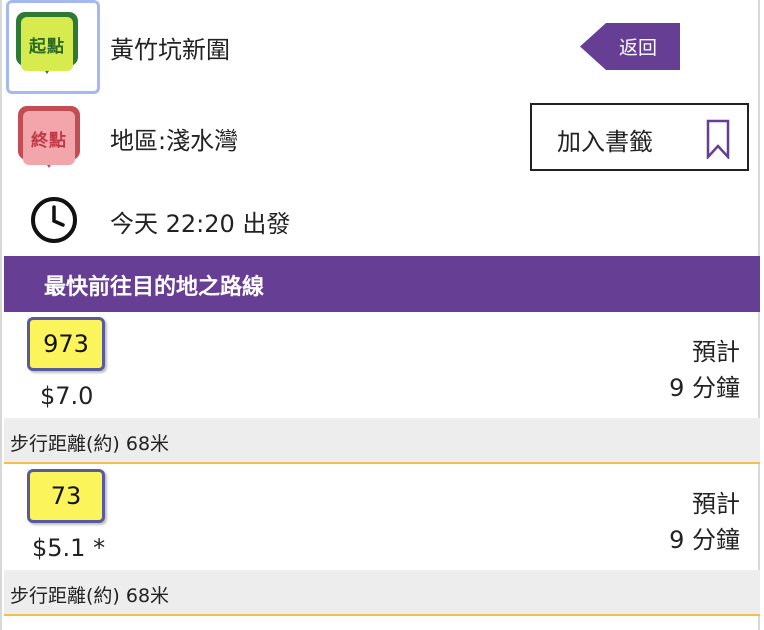 This screenshot has height=630, width=764. I want to click on fastest-routes-header: 最快前往目的地之路線, so click(382, 284).